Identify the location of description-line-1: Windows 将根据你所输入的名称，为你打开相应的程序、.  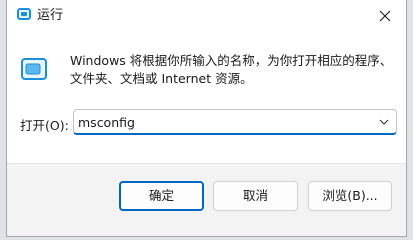
(231, 60).